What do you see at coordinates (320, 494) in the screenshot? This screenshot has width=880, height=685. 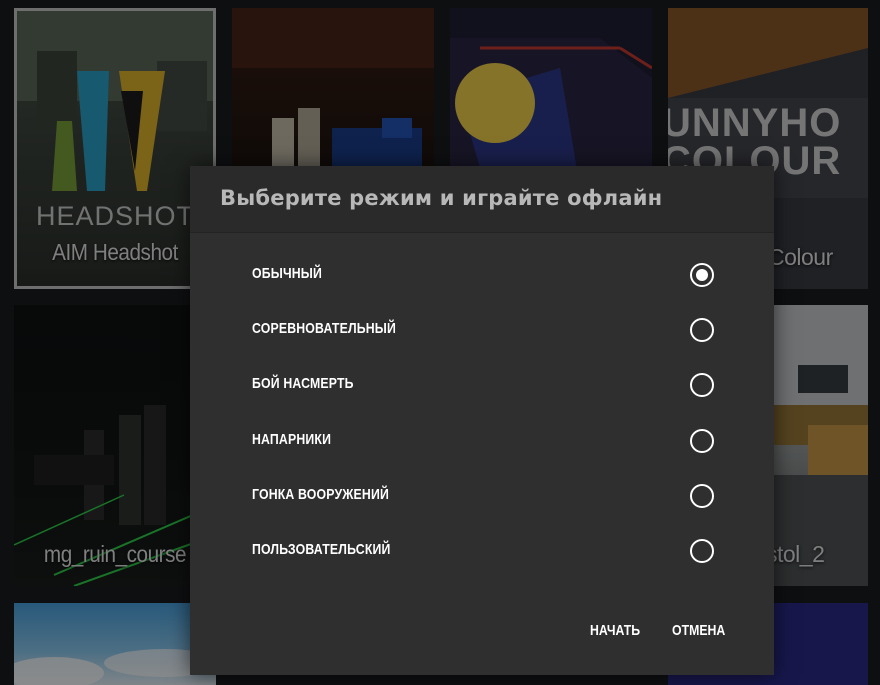 I see `mode-option-label: ГОНКА ВООРУЖЕНИЙ` at bounding box center [320, 494].